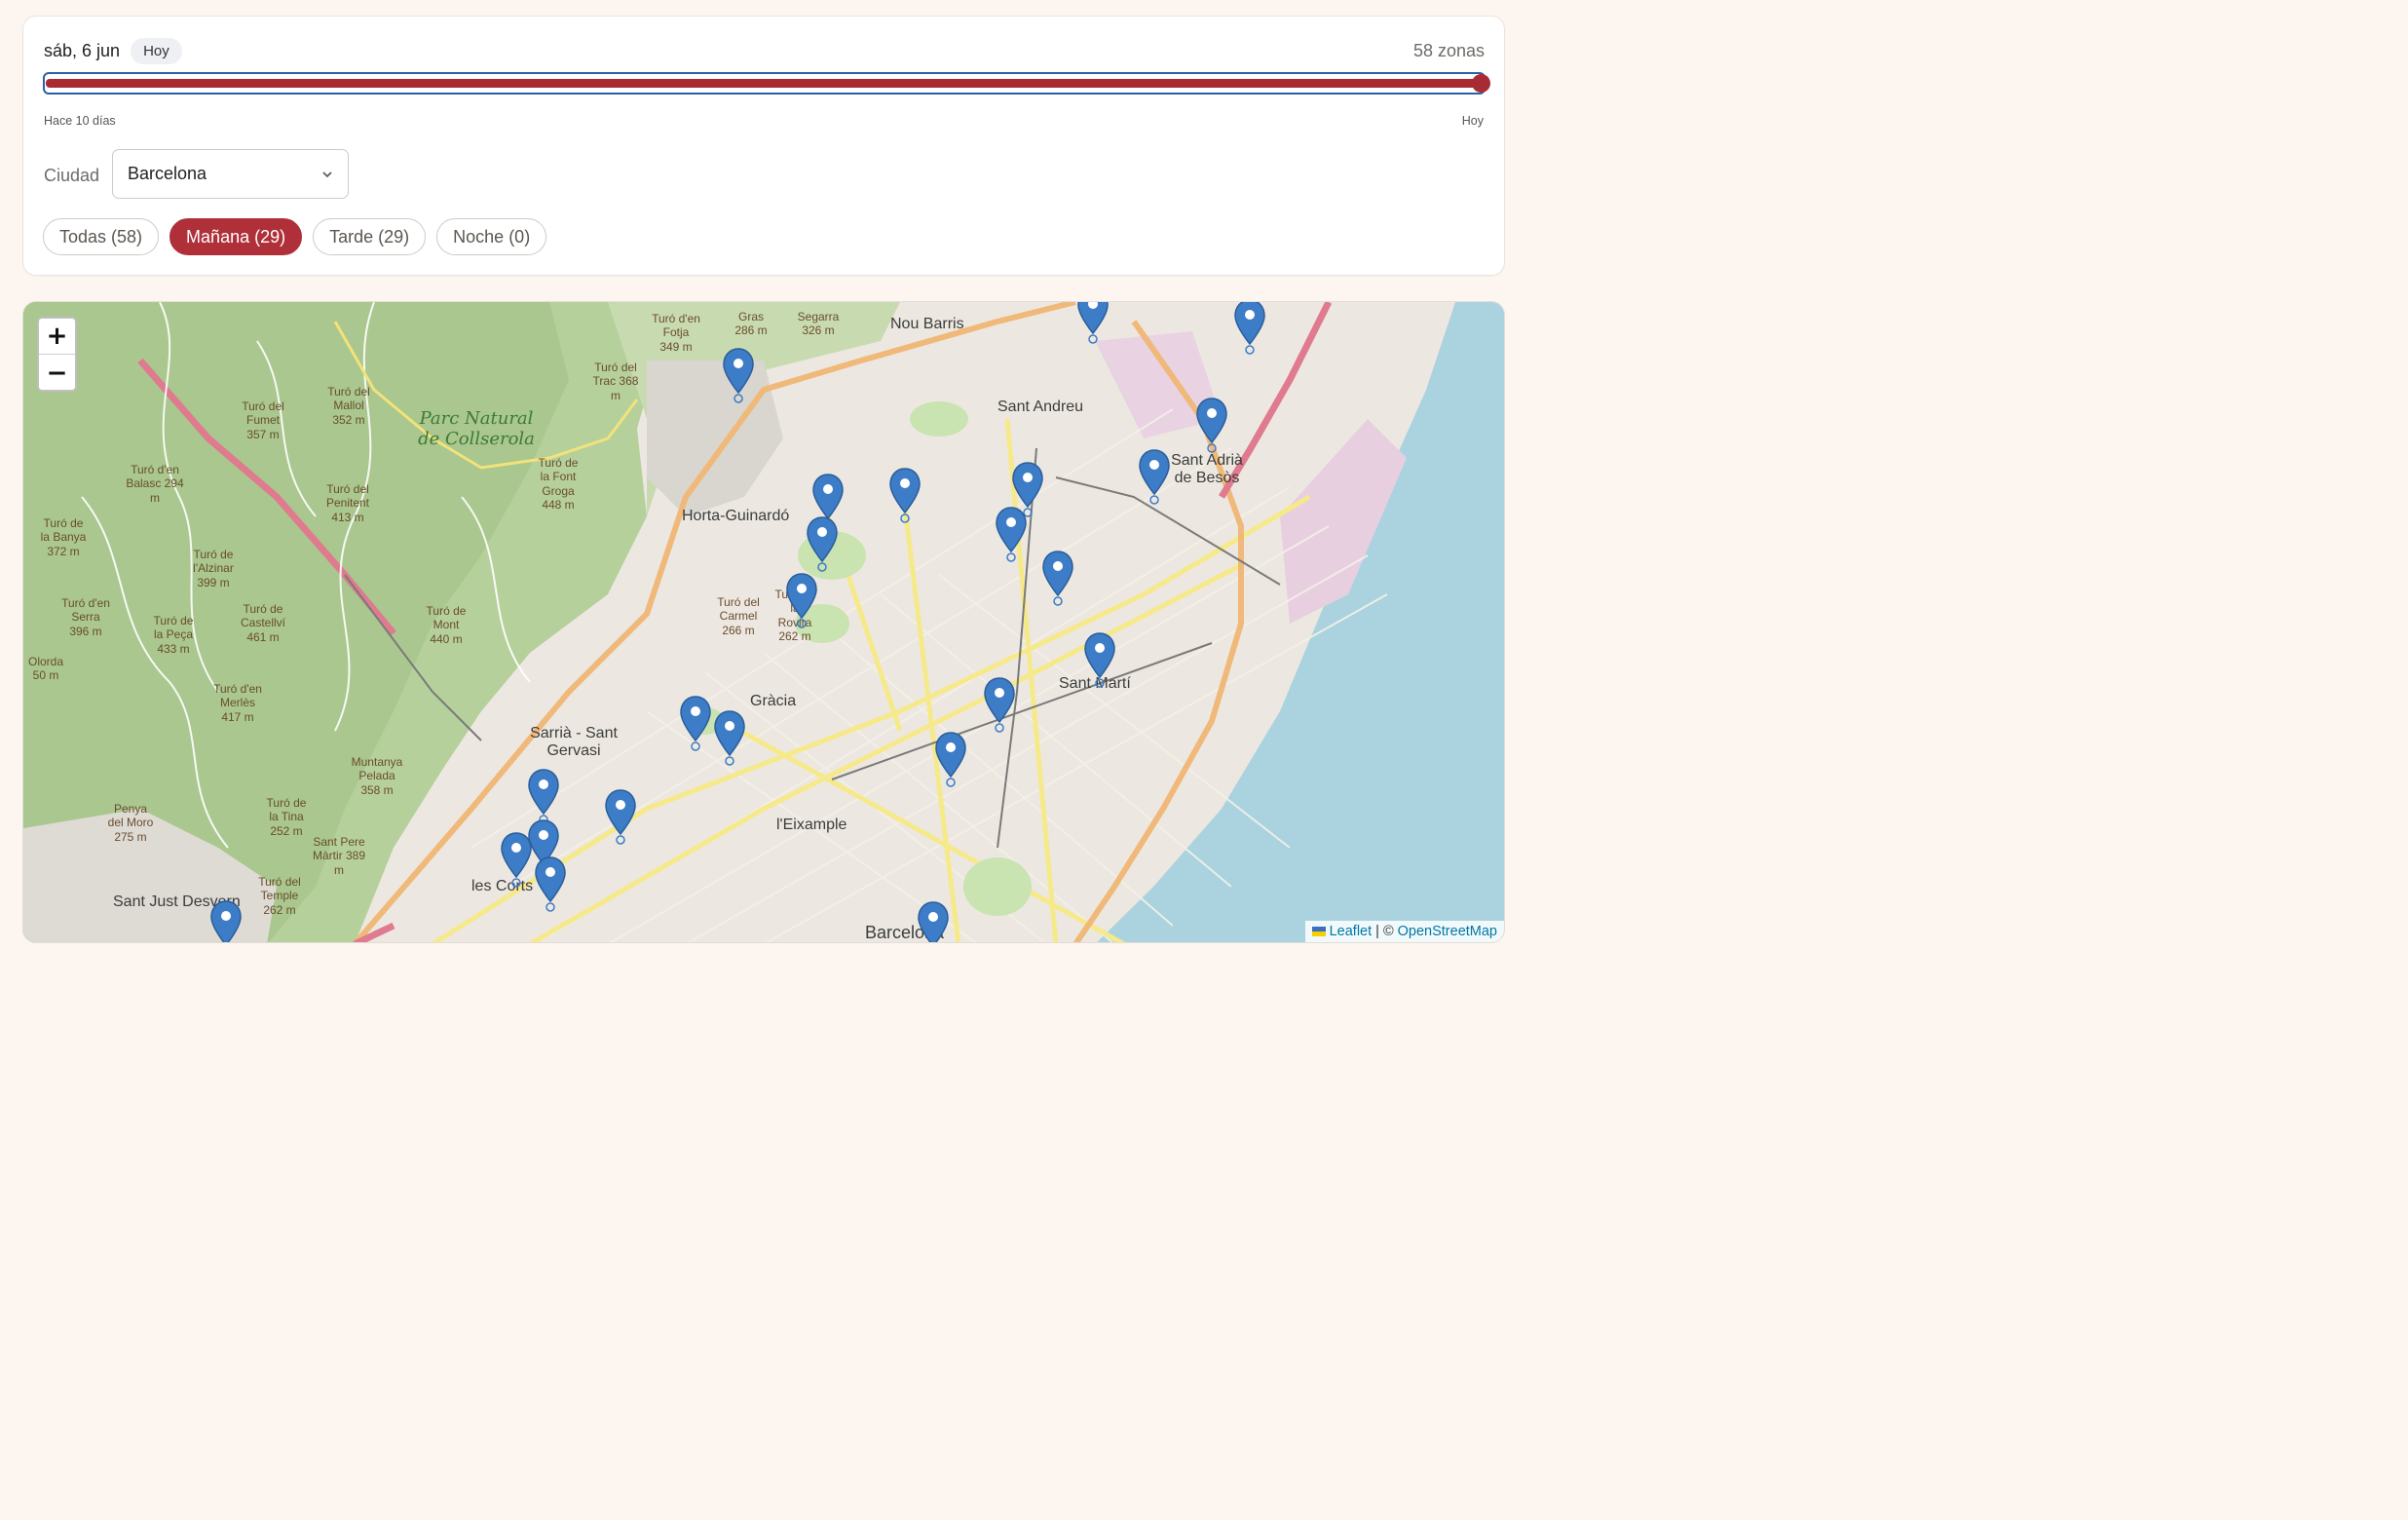 Image resolution: width=2408 pixels, height=1520 pixels. I want to click on place-label-eixample: l'Eixample, so click(811, 825).